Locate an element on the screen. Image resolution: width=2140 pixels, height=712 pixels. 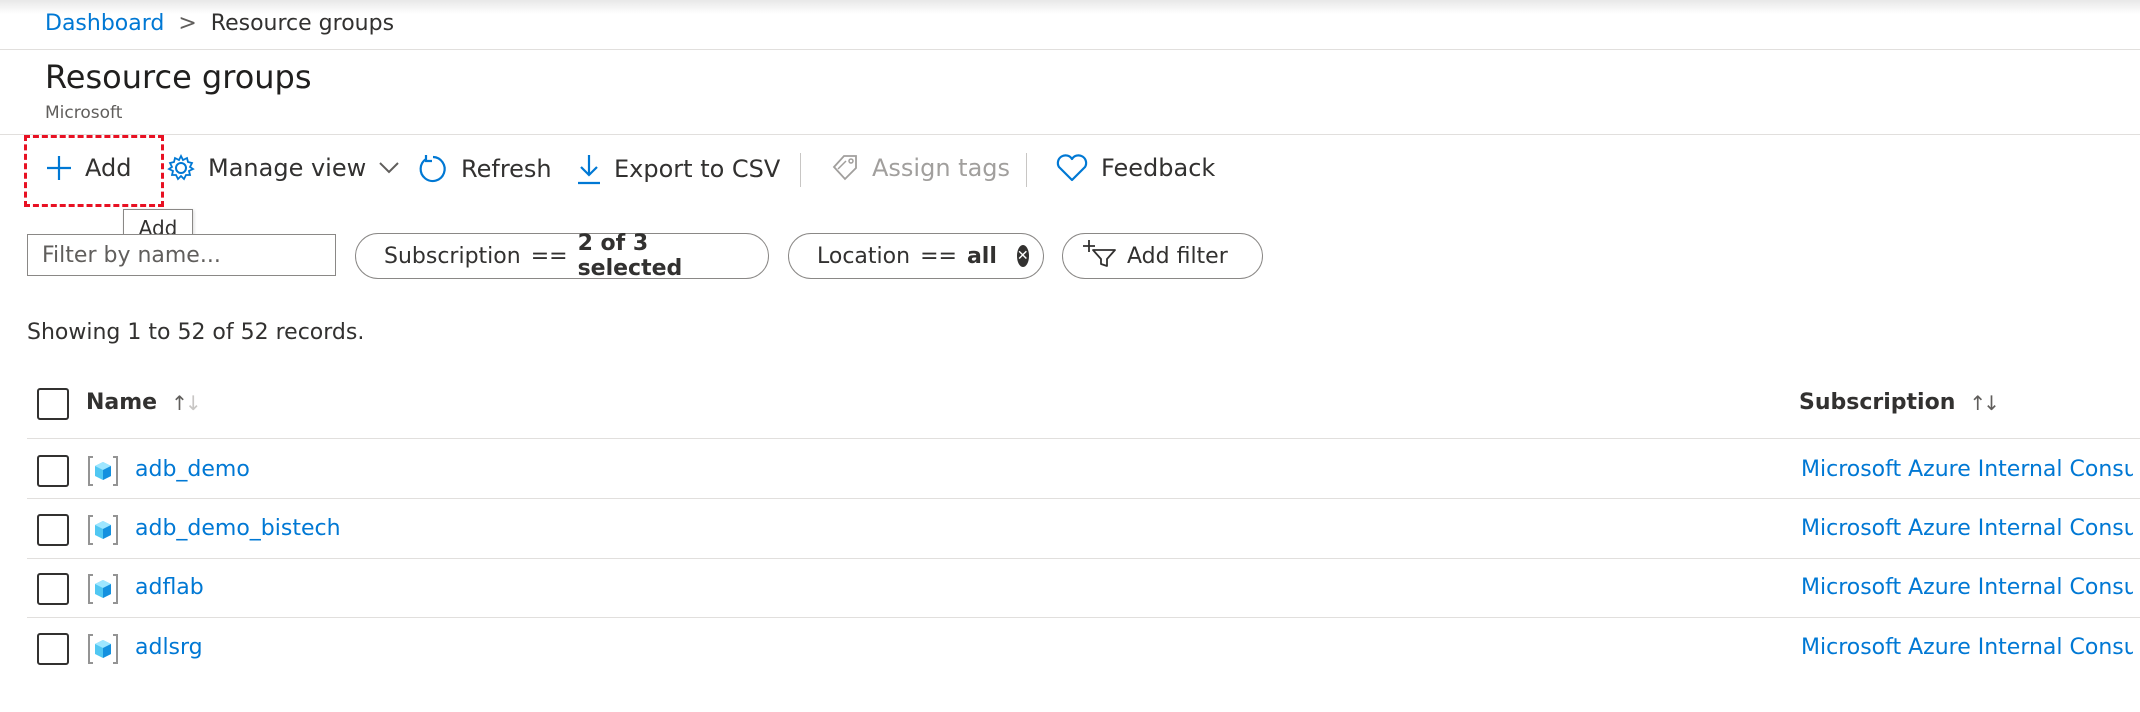
subscription-column-header: Subscription ↑↓ is located at coordinates (1899, 402).